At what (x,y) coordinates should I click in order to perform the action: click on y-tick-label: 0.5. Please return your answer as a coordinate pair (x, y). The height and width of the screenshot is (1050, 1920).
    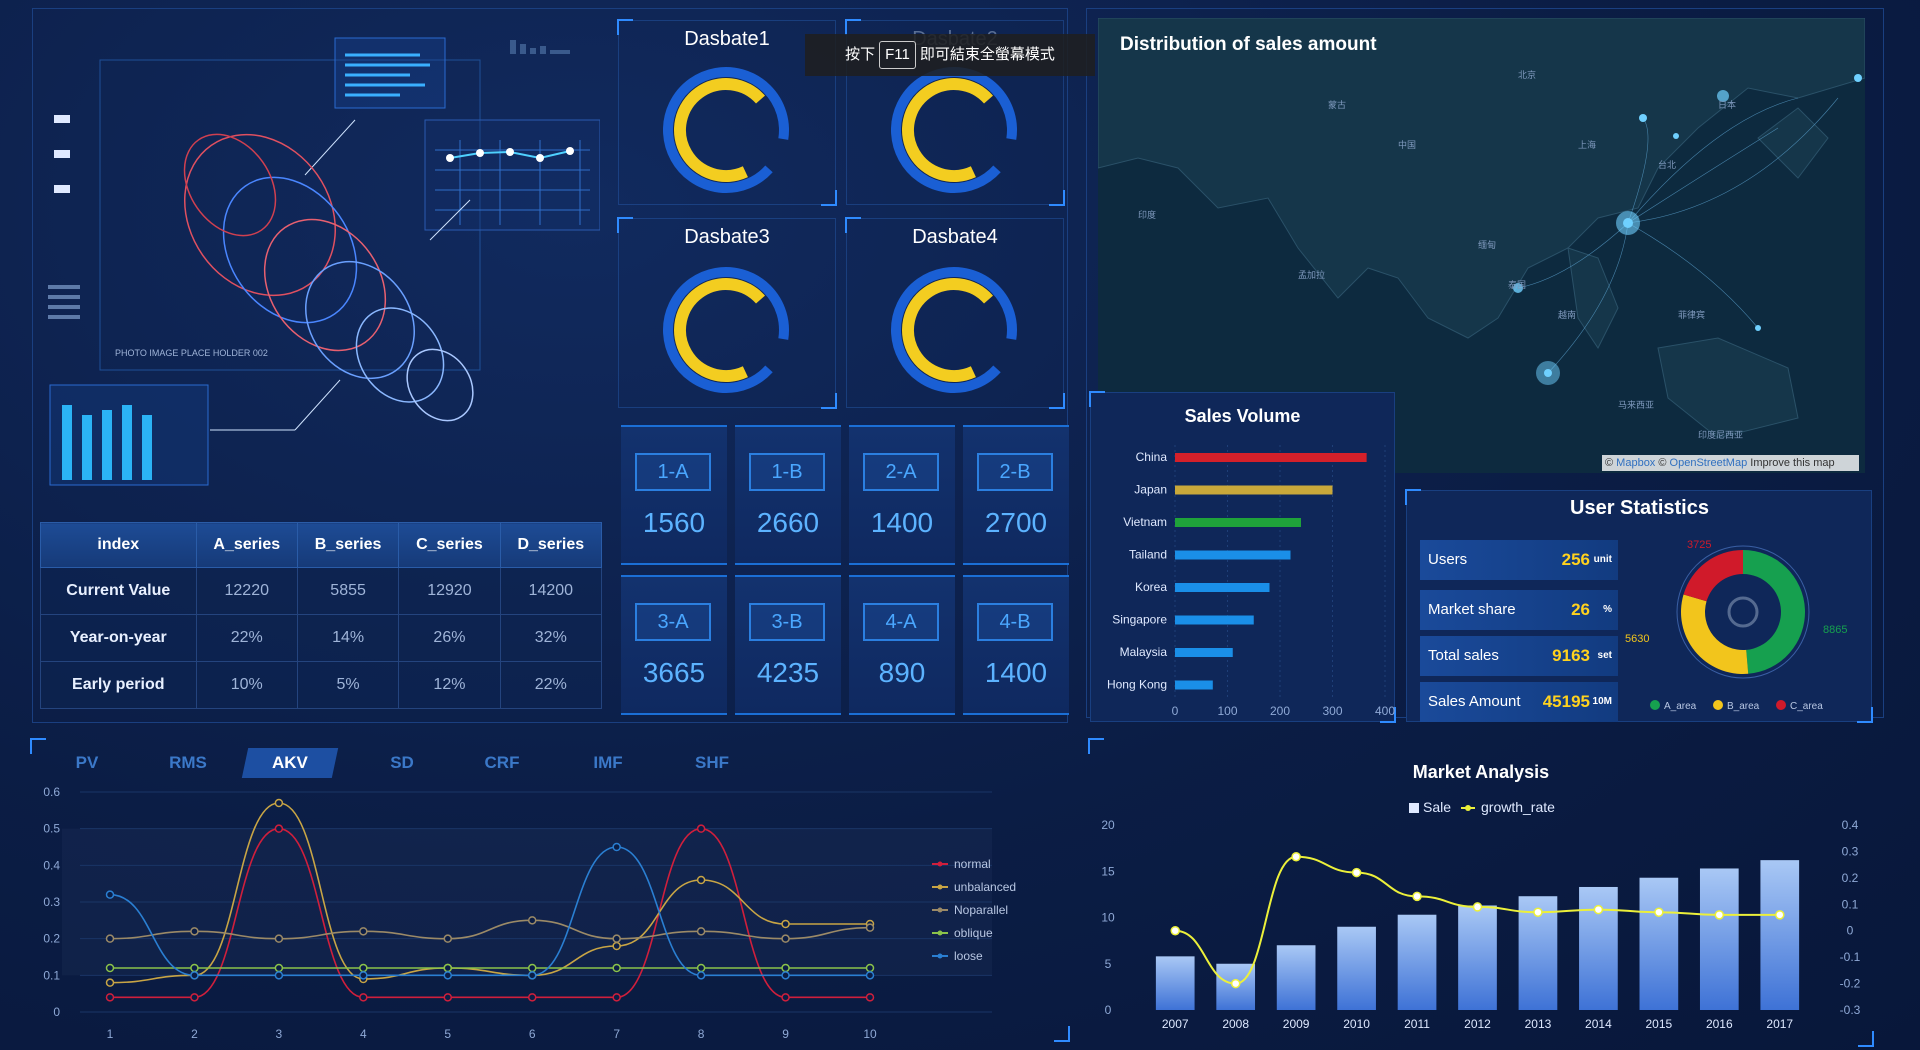
    Looking at the image, I should click on (51, 829).